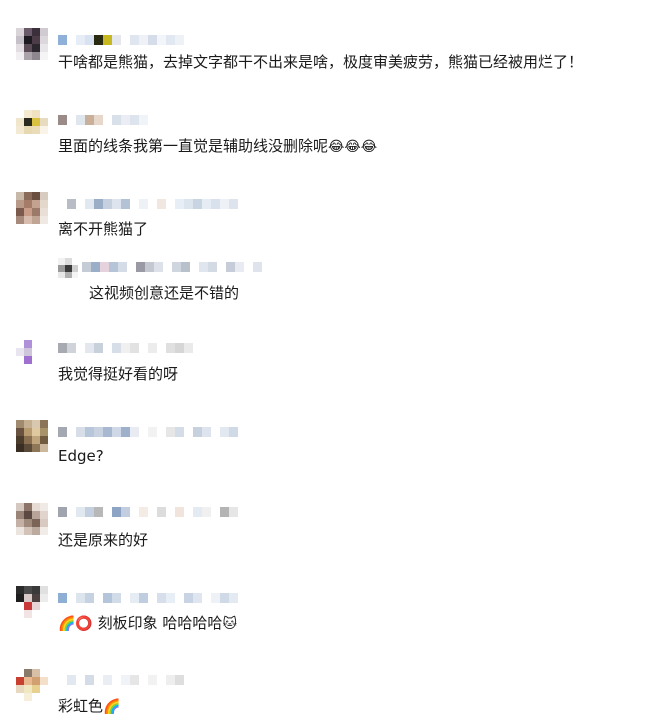 The width and height of the screenshot is (672, 723). Describe the element at coordinates (75, 624) in the screenshot. I see `rainbow-and-circle-emoji-icon: 🌈⭕` at that location.